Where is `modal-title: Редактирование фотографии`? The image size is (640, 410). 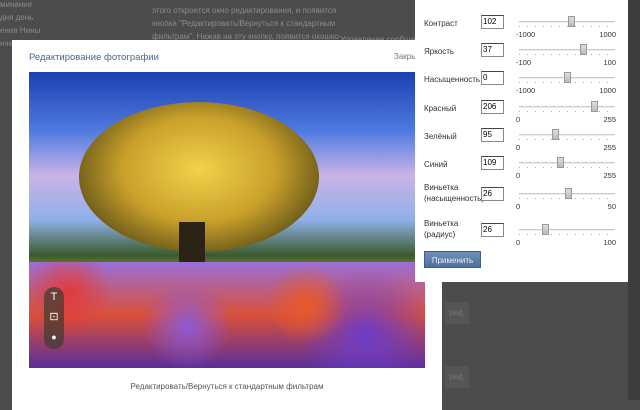 modal-title: Редактирование фотографии is located at coordinates (94, 57).